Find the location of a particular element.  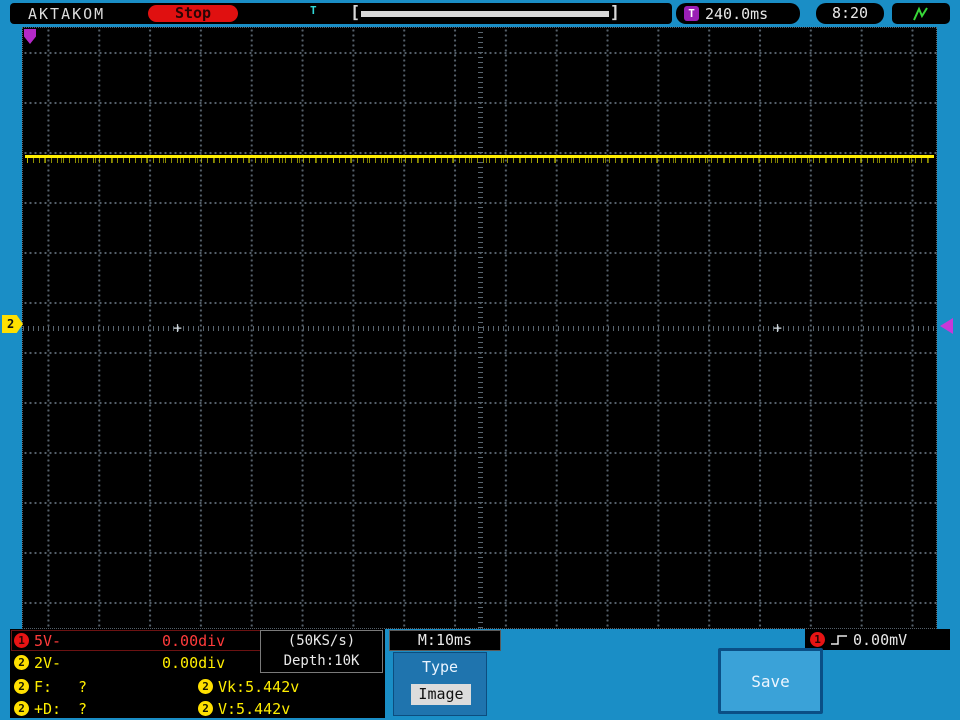

freq-value: ? is located at coordinates (83, 687).